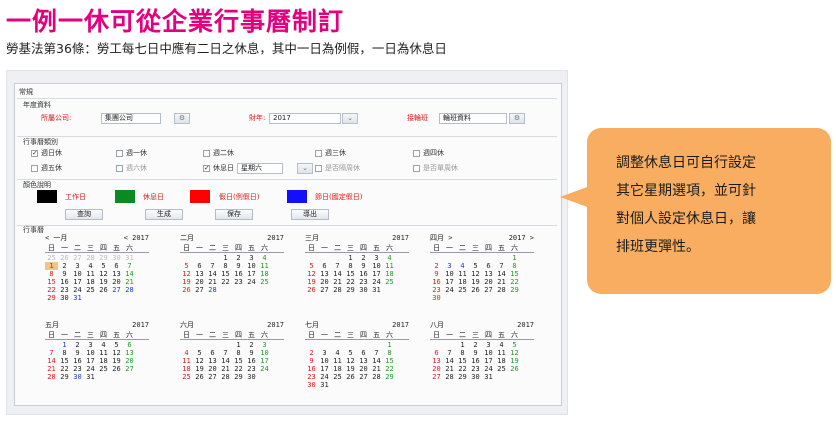 The height and width of the screenshot is (423, 836). I want to click on day-cell: 3, so click(449, 266).